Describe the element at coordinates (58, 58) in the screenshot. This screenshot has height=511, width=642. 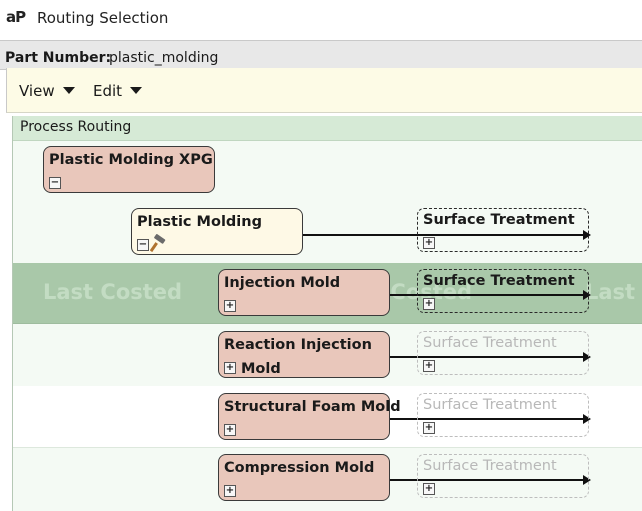
I see `part-number-label: Part Number:` at that location.